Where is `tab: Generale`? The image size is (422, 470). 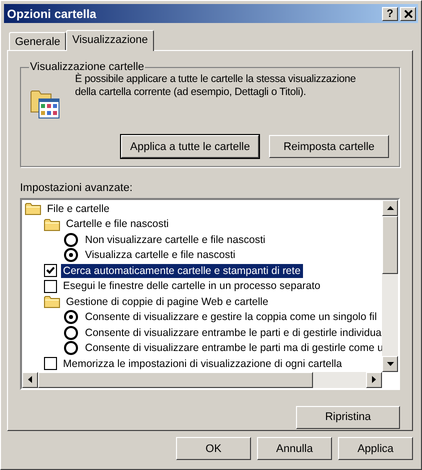
tab: Generale is located at coordinates (37, 41).